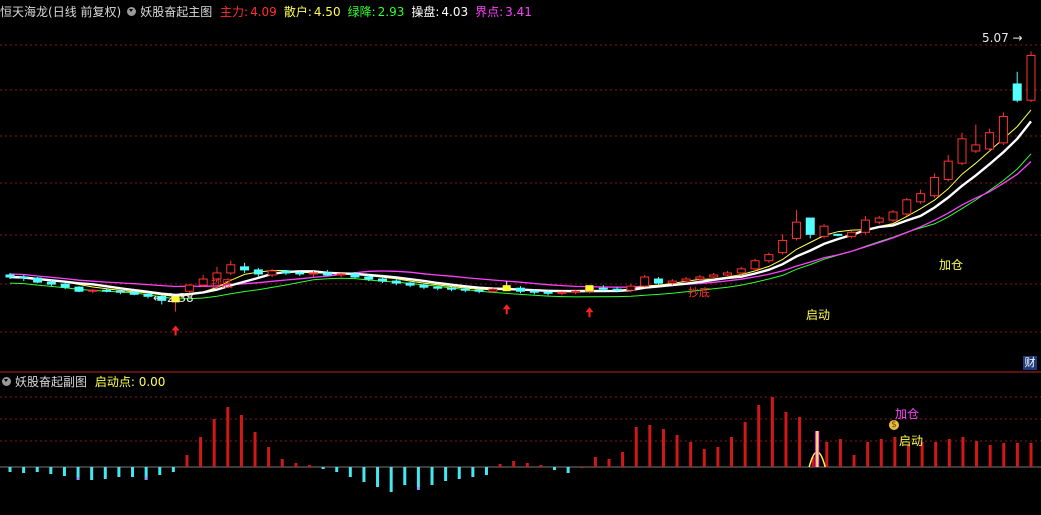 The width and height of the screenshot is (1041, 515). I want to click on min-price-label: ← 2.38, so click(173, 298).